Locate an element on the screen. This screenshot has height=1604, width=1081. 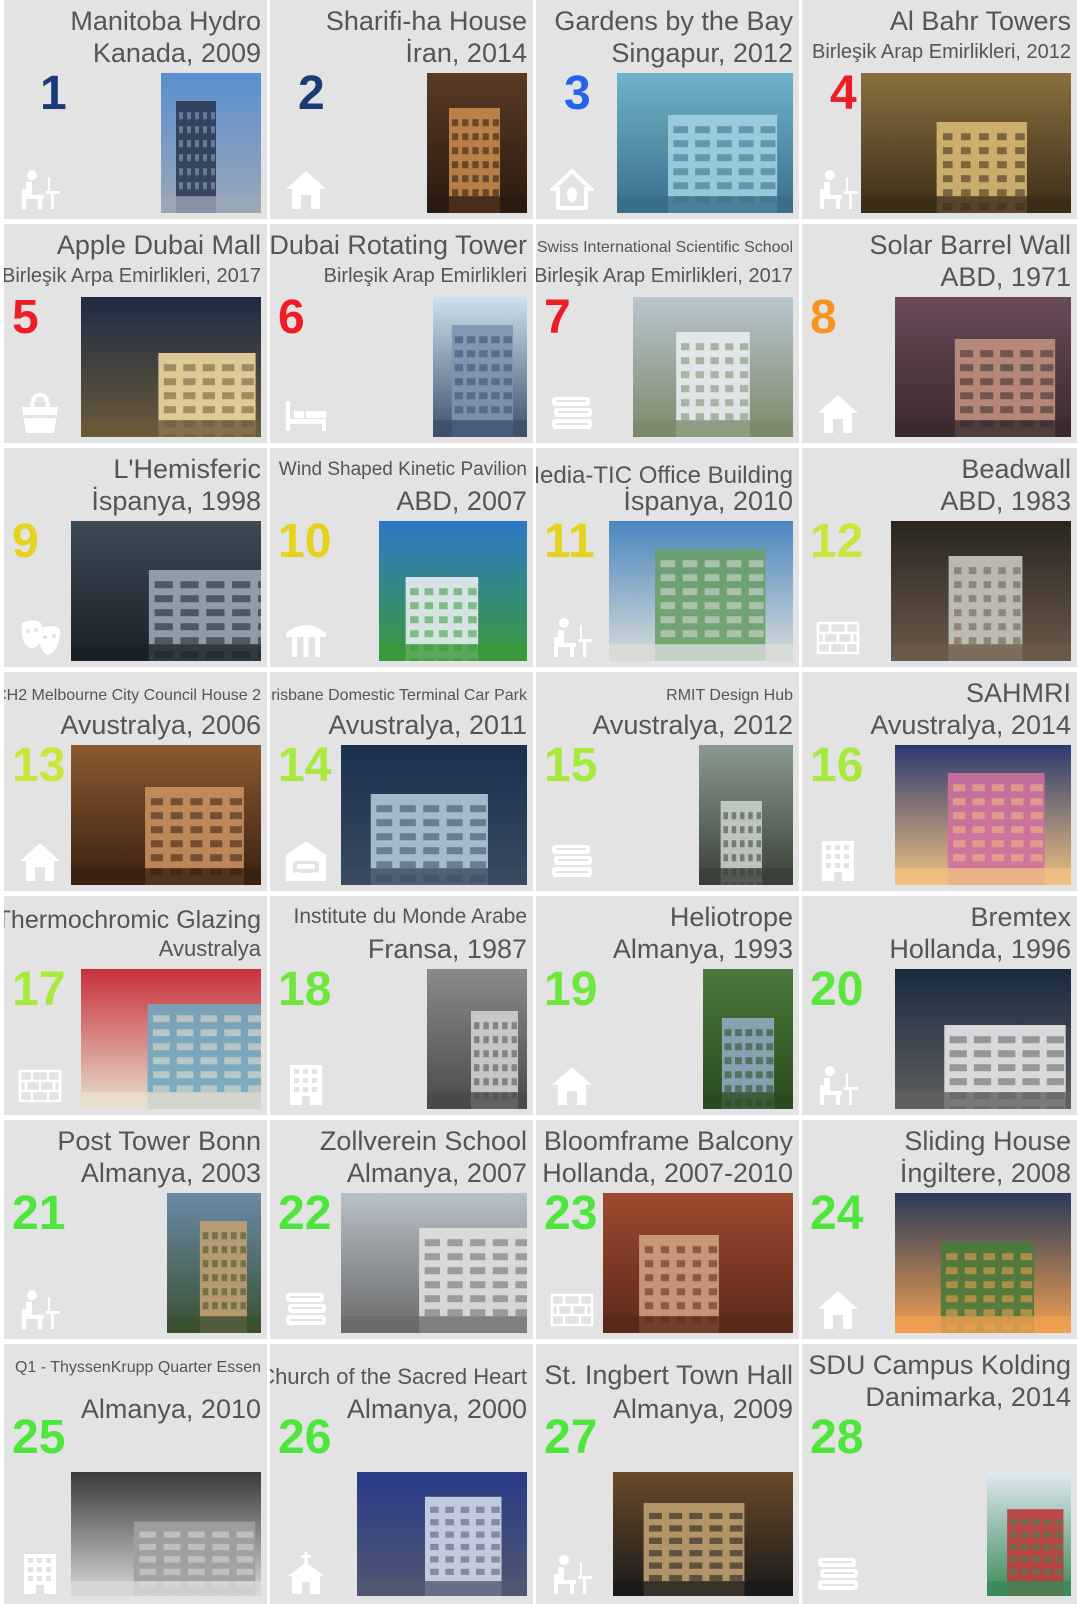
building-number: 26 is located at coordinates (305, 1437).